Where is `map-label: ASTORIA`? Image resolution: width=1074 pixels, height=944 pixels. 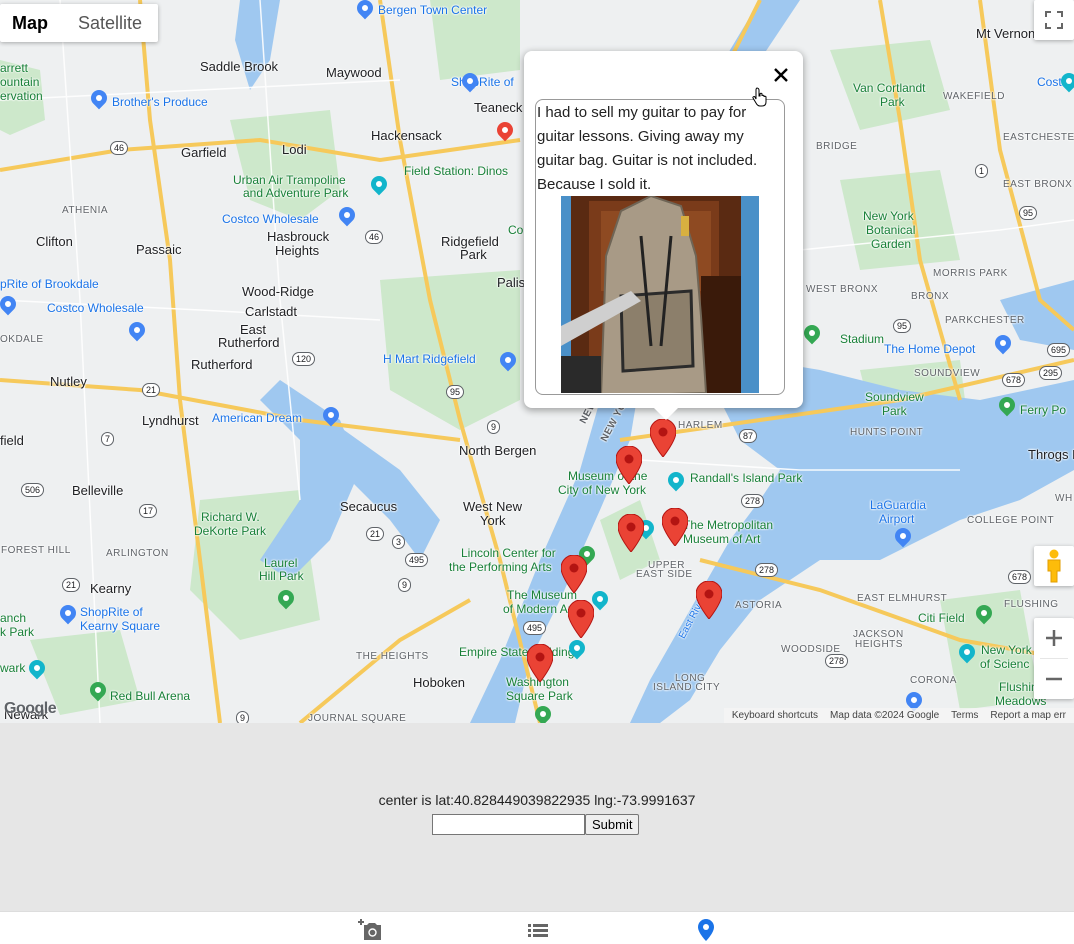 map-label: ASTORIA is located at coordinates (759, 605).